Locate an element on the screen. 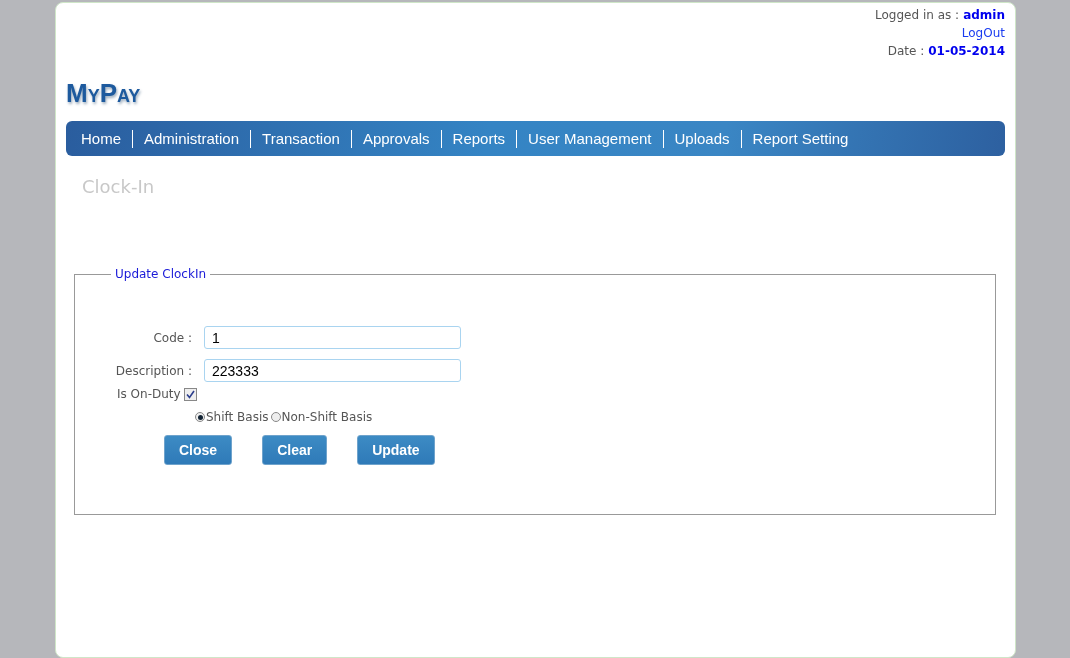  radio-label: Non-Shift Basis is located at coordinates (327, 417).